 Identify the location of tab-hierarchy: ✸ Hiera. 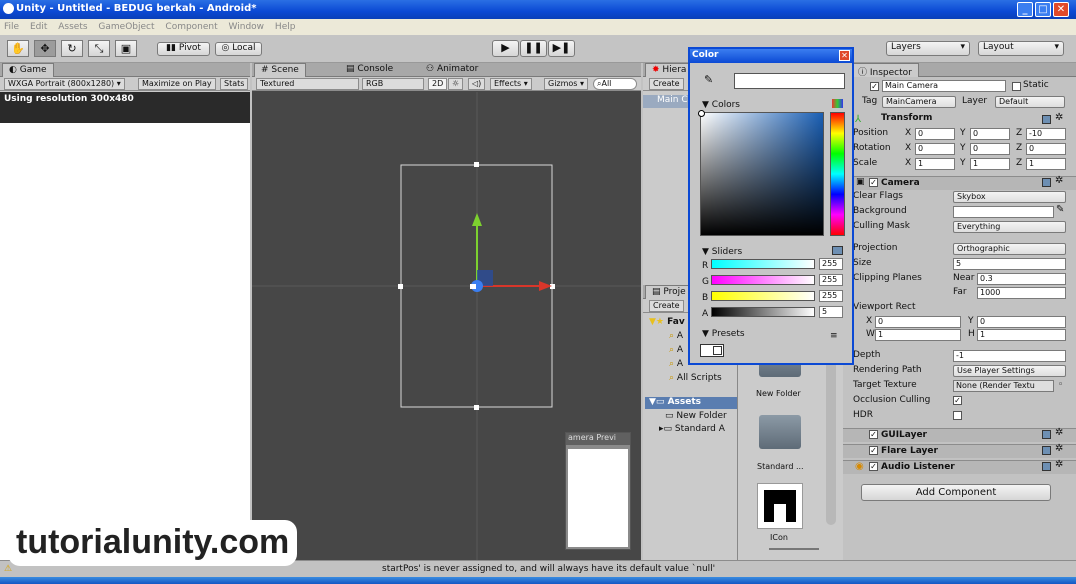
(669, 70).